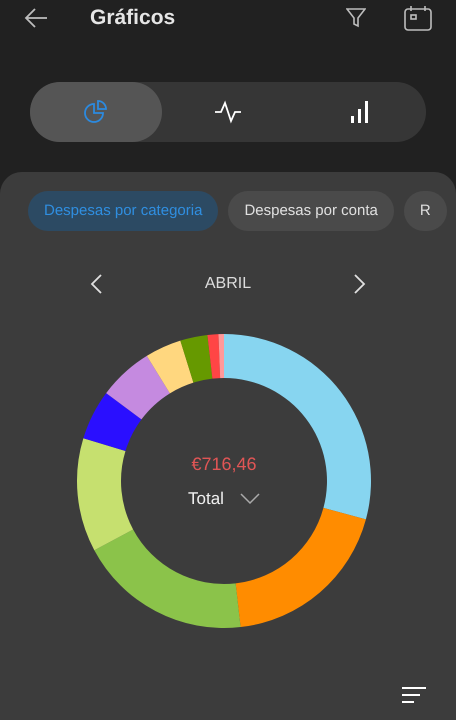 The height and width of the screenshot is (720, 456). Describe the element at coordinates (228, 112) in the screenshot. I see `pulse-line-icon` at that location.